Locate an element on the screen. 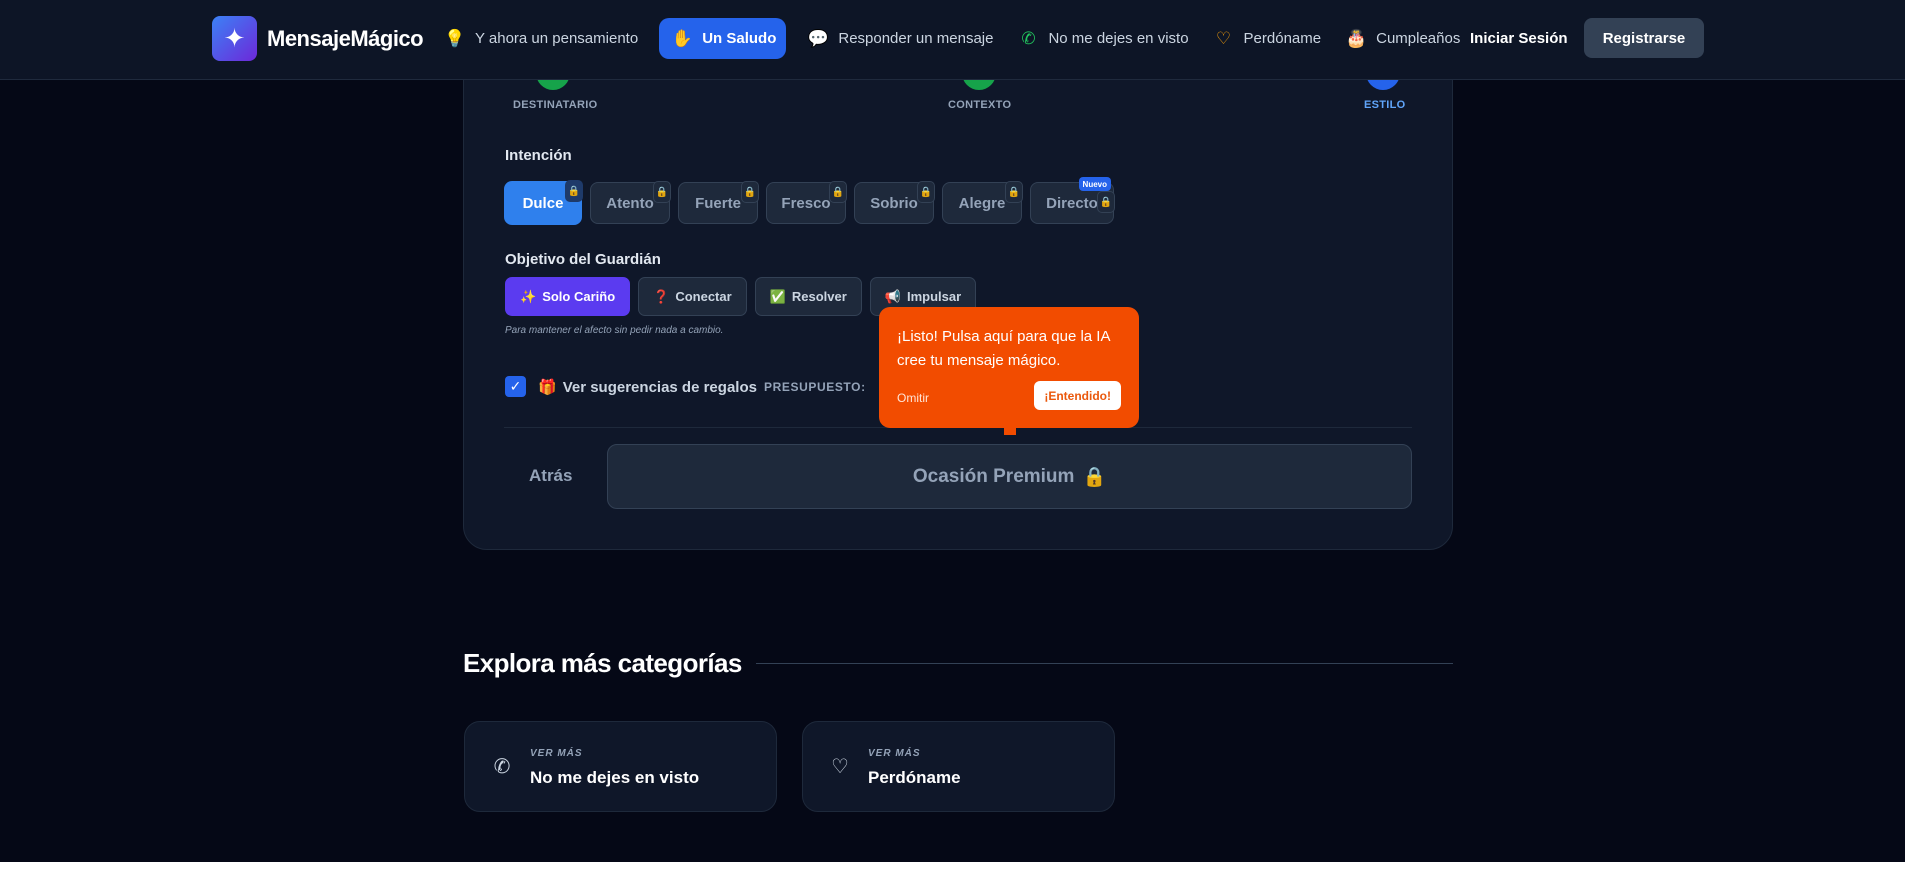 This screenshot has width=1905, height=884. gift-icon: 🎁 is located at coordinates (547, 387).